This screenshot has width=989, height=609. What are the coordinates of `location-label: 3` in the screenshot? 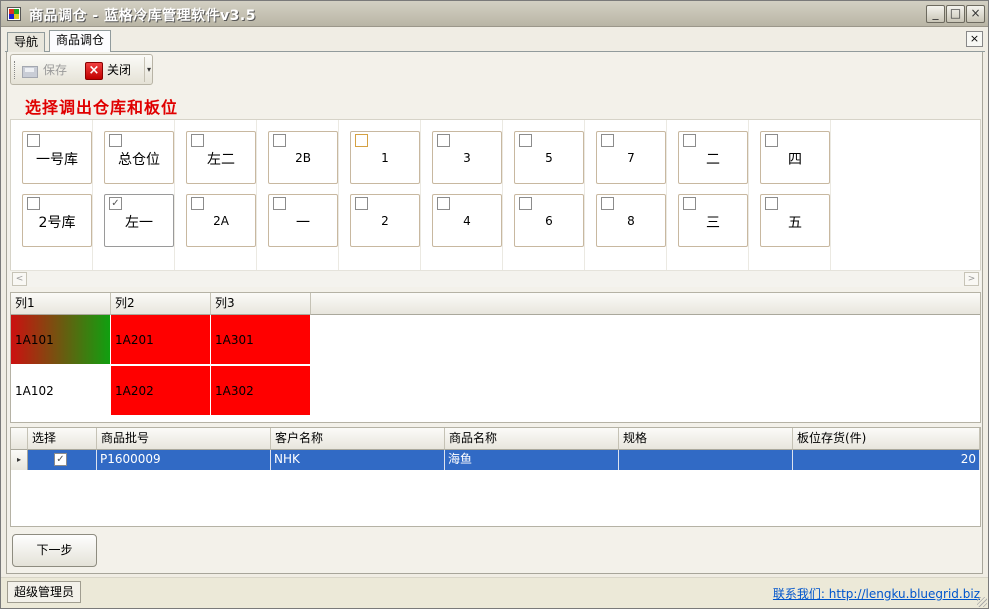 It's located at (467, 158).